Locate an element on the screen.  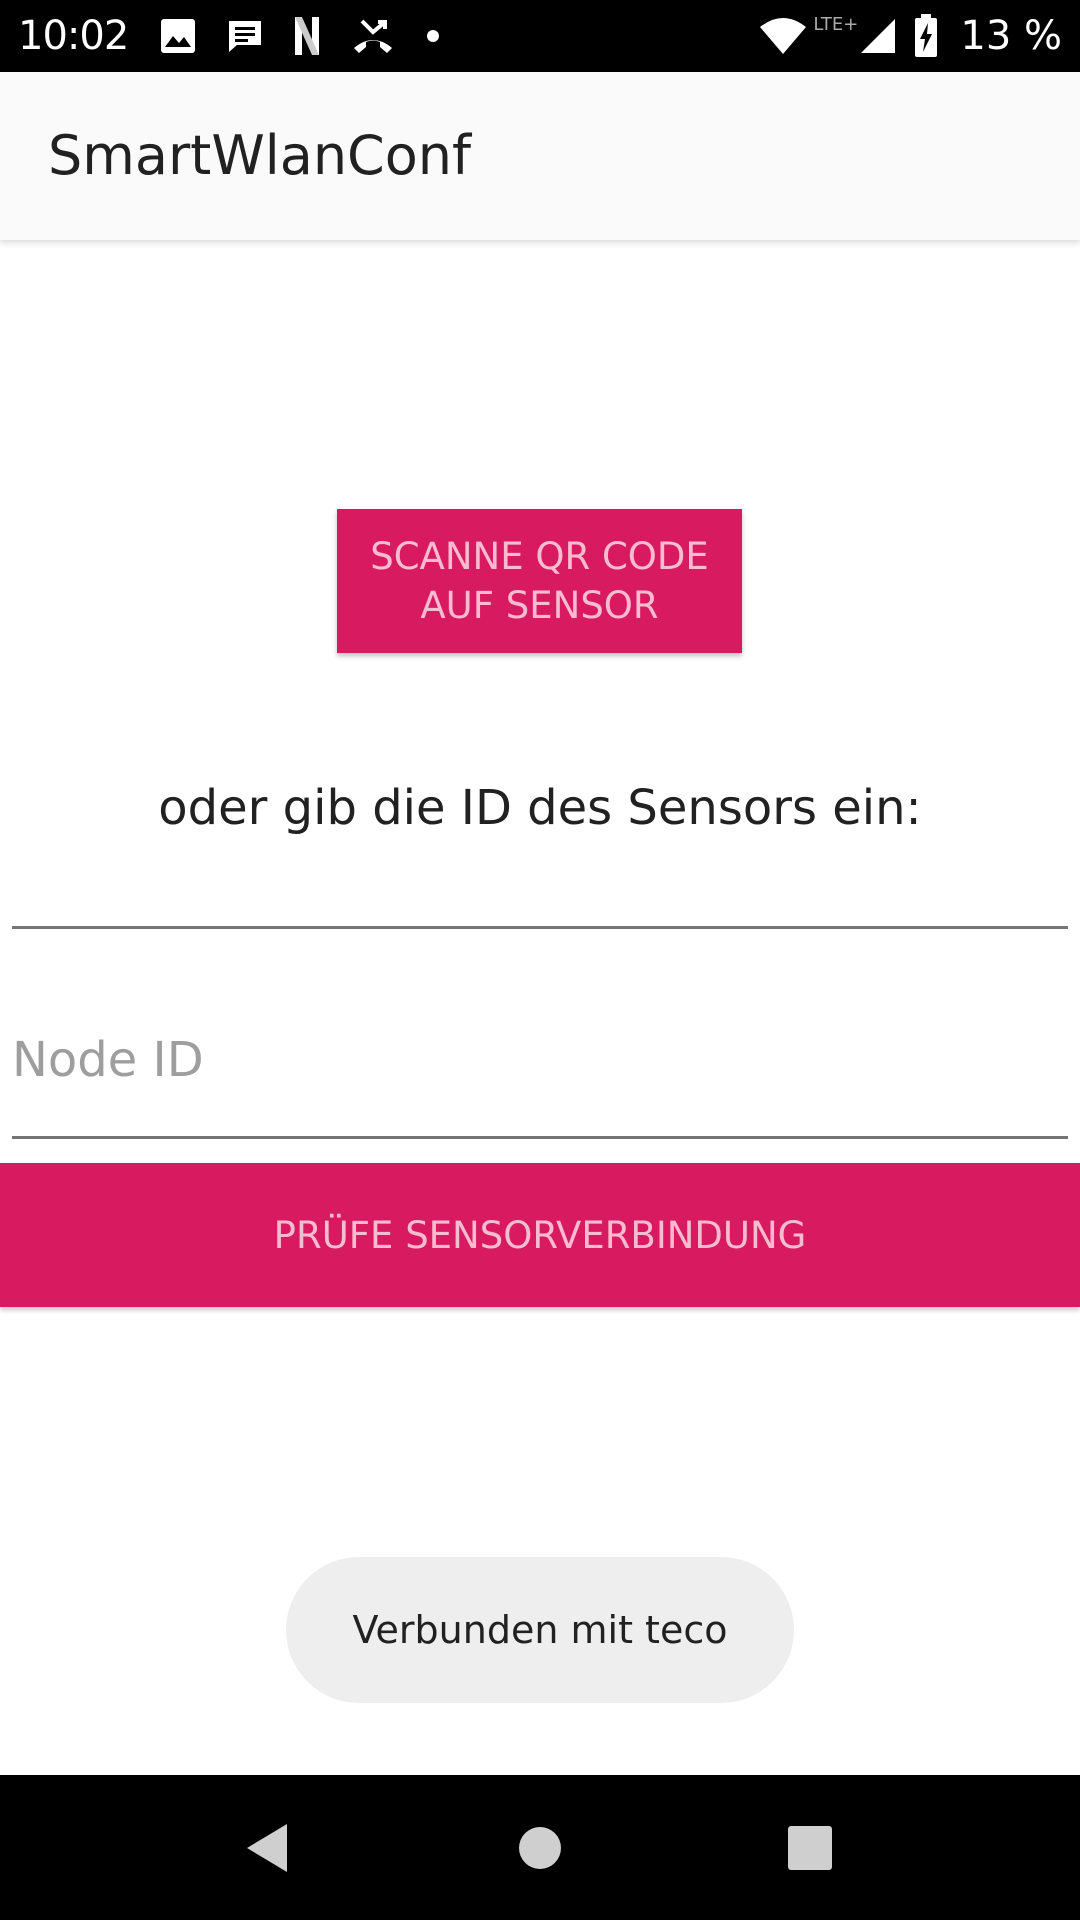
check-sensor-connection-button-label: PRÜFE SENSORVERBINDUNG is located at coordinates (540, 1235).